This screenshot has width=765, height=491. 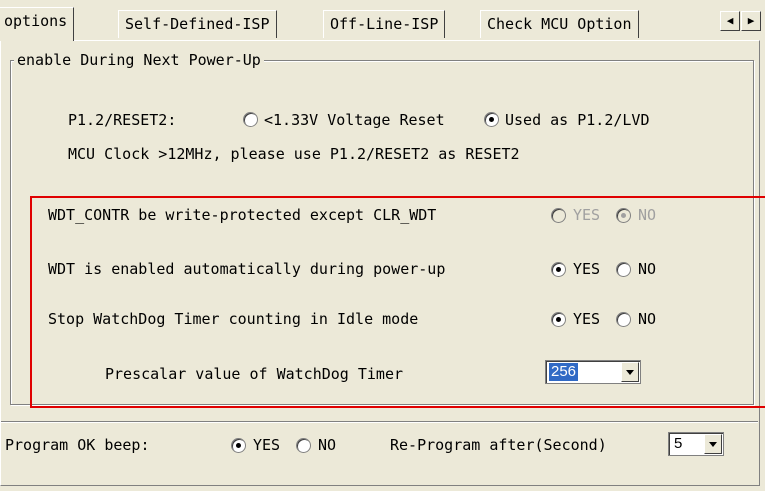 What do you see at coordinates (498, 445) in the screenshot?
I see `reprogram-label: Re-Program after(Second)` at bounding box center [498, 445].